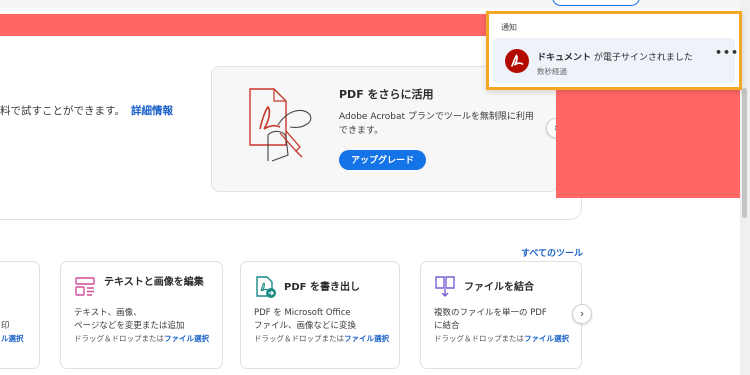 This screenshot has width=750, height=375. What do you see at coordinates (744, 153) in the screenshot?
I see `scrollbar-thumb` at bounding box center [744, 153].